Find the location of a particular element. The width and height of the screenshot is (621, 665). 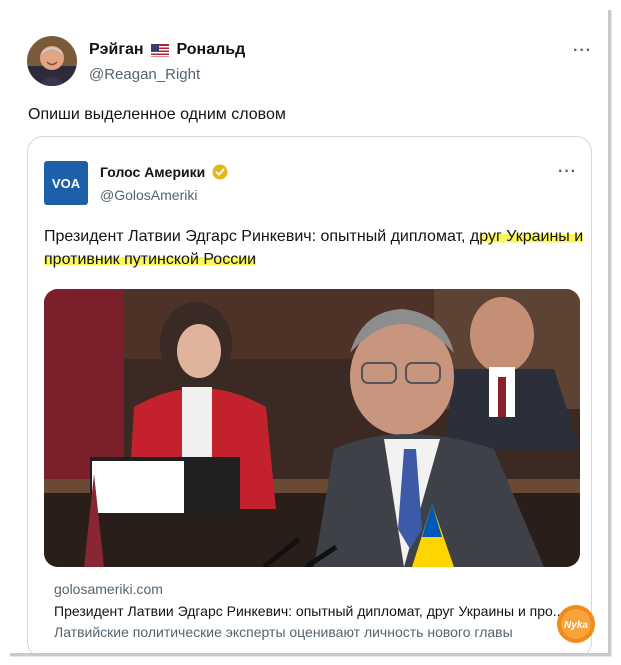

quoted-more-icon: ··· is located at coordinates (567, 172).